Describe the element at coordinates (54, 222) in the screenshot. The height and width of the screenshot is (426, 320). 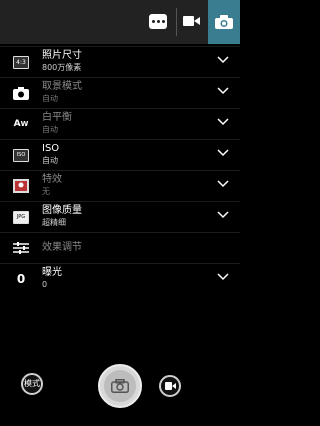
I see `setting-value: 超精细` at that location.